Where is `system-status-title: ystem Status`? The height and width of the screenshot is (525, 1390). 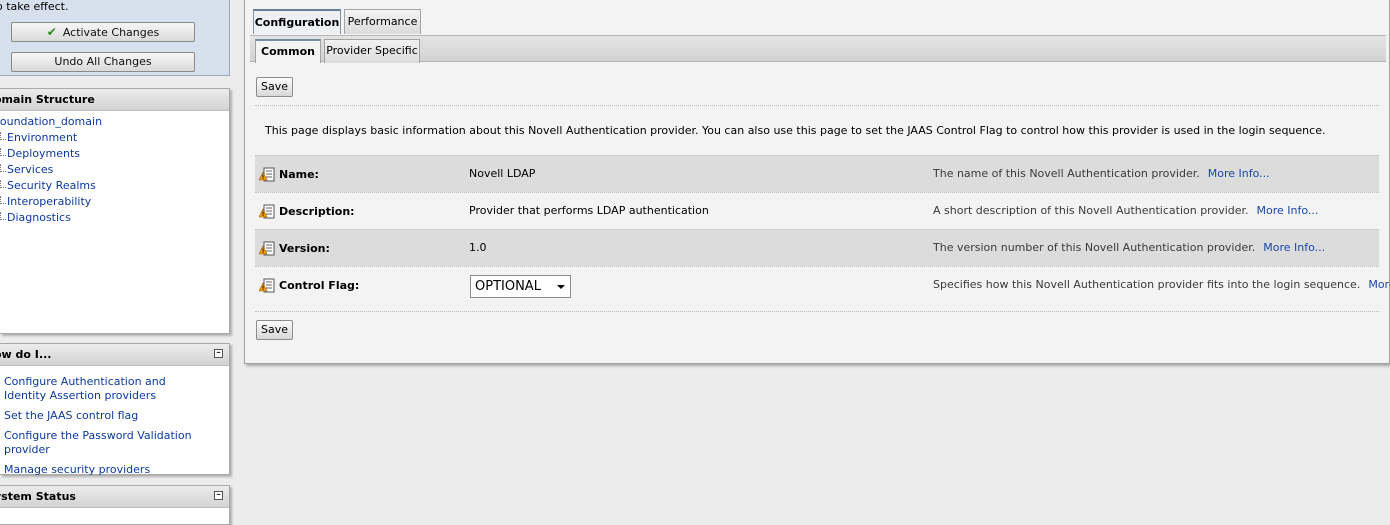 system-status-title: ystem Status is located at coordinates (38, 496).